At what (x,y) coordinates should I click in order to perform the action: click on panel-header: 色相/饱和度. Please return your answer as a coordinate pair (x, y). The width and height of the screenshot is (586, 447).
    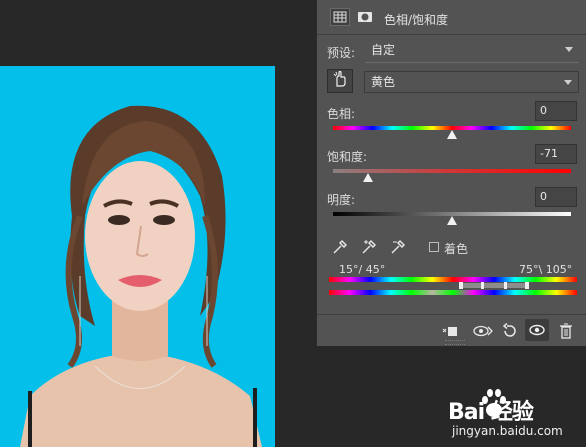
    Looking at the image, I should click on (451, 19).